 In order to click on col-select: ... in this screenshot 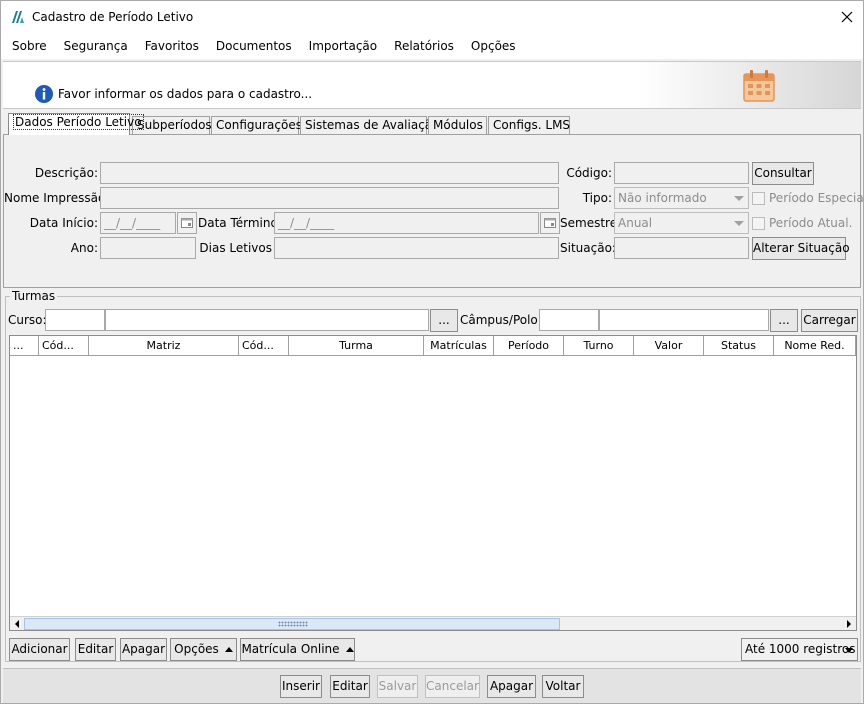, I will do `click(24, 346)`.